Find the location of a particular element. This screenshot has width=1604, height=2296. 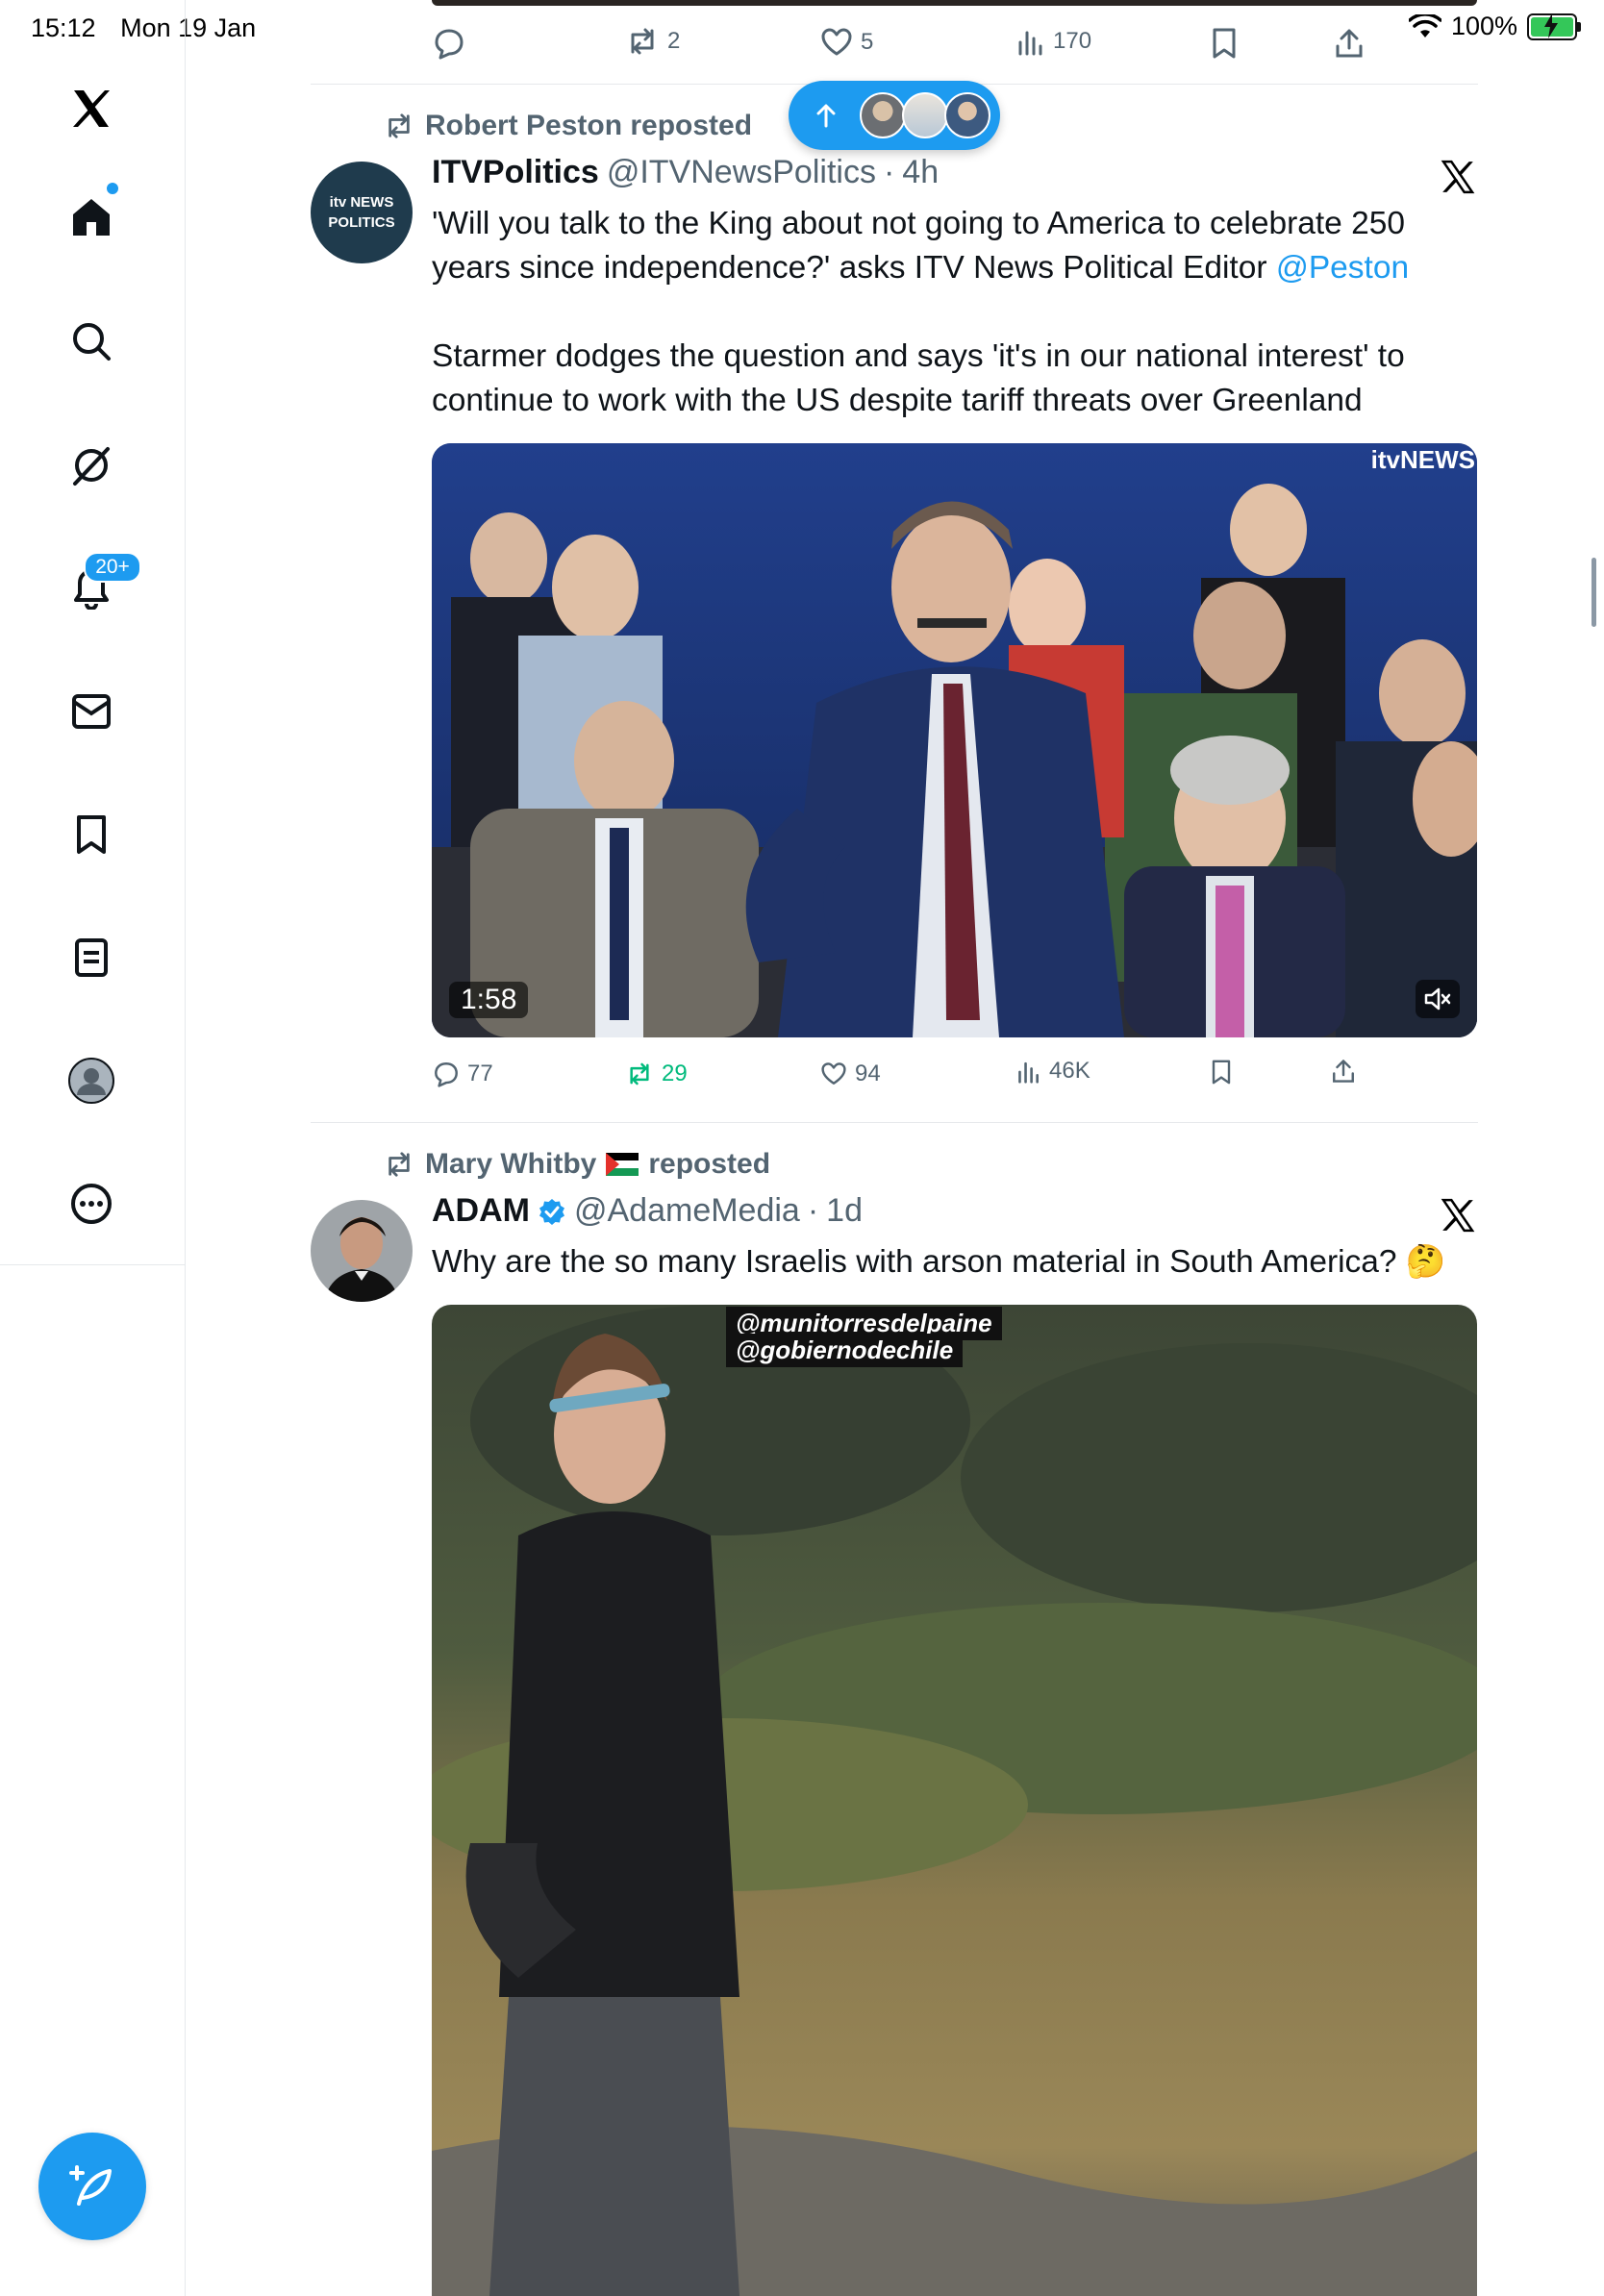

scrollbar-indicator is located at coordinates (1593, 592).